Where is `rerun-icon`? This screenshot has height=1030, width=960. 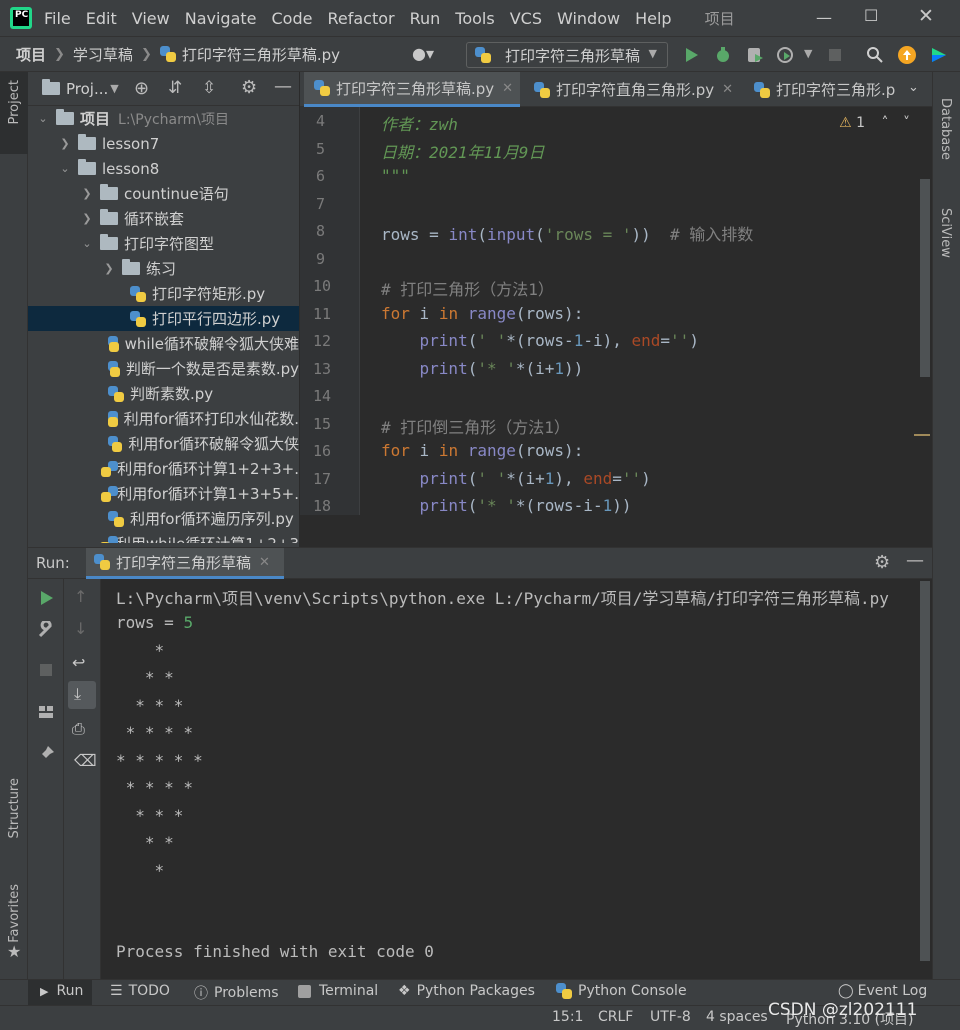
rerun-icon is located at coordinates (46, 598).